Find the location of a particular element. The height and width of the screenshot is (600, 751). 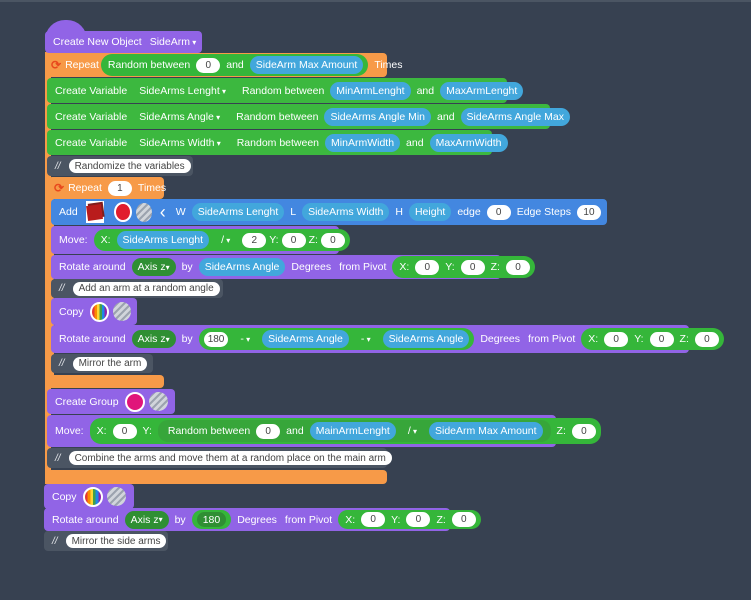

chevron-left-icon: ‹ is located at coordinates (163, 212).